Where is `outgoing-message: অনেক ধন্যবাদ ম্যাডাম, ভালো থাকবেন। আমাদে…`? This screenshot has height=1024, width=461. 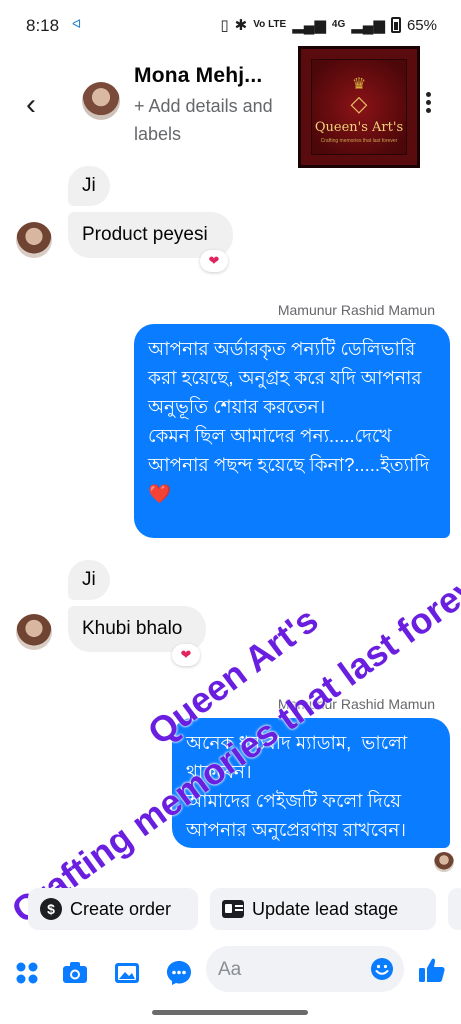 outgoing-message: অনেক ধন্যবাদ ম্যাডাম, ভালো থাকবেন। আমাদে… is located at coordinates (311, 783).